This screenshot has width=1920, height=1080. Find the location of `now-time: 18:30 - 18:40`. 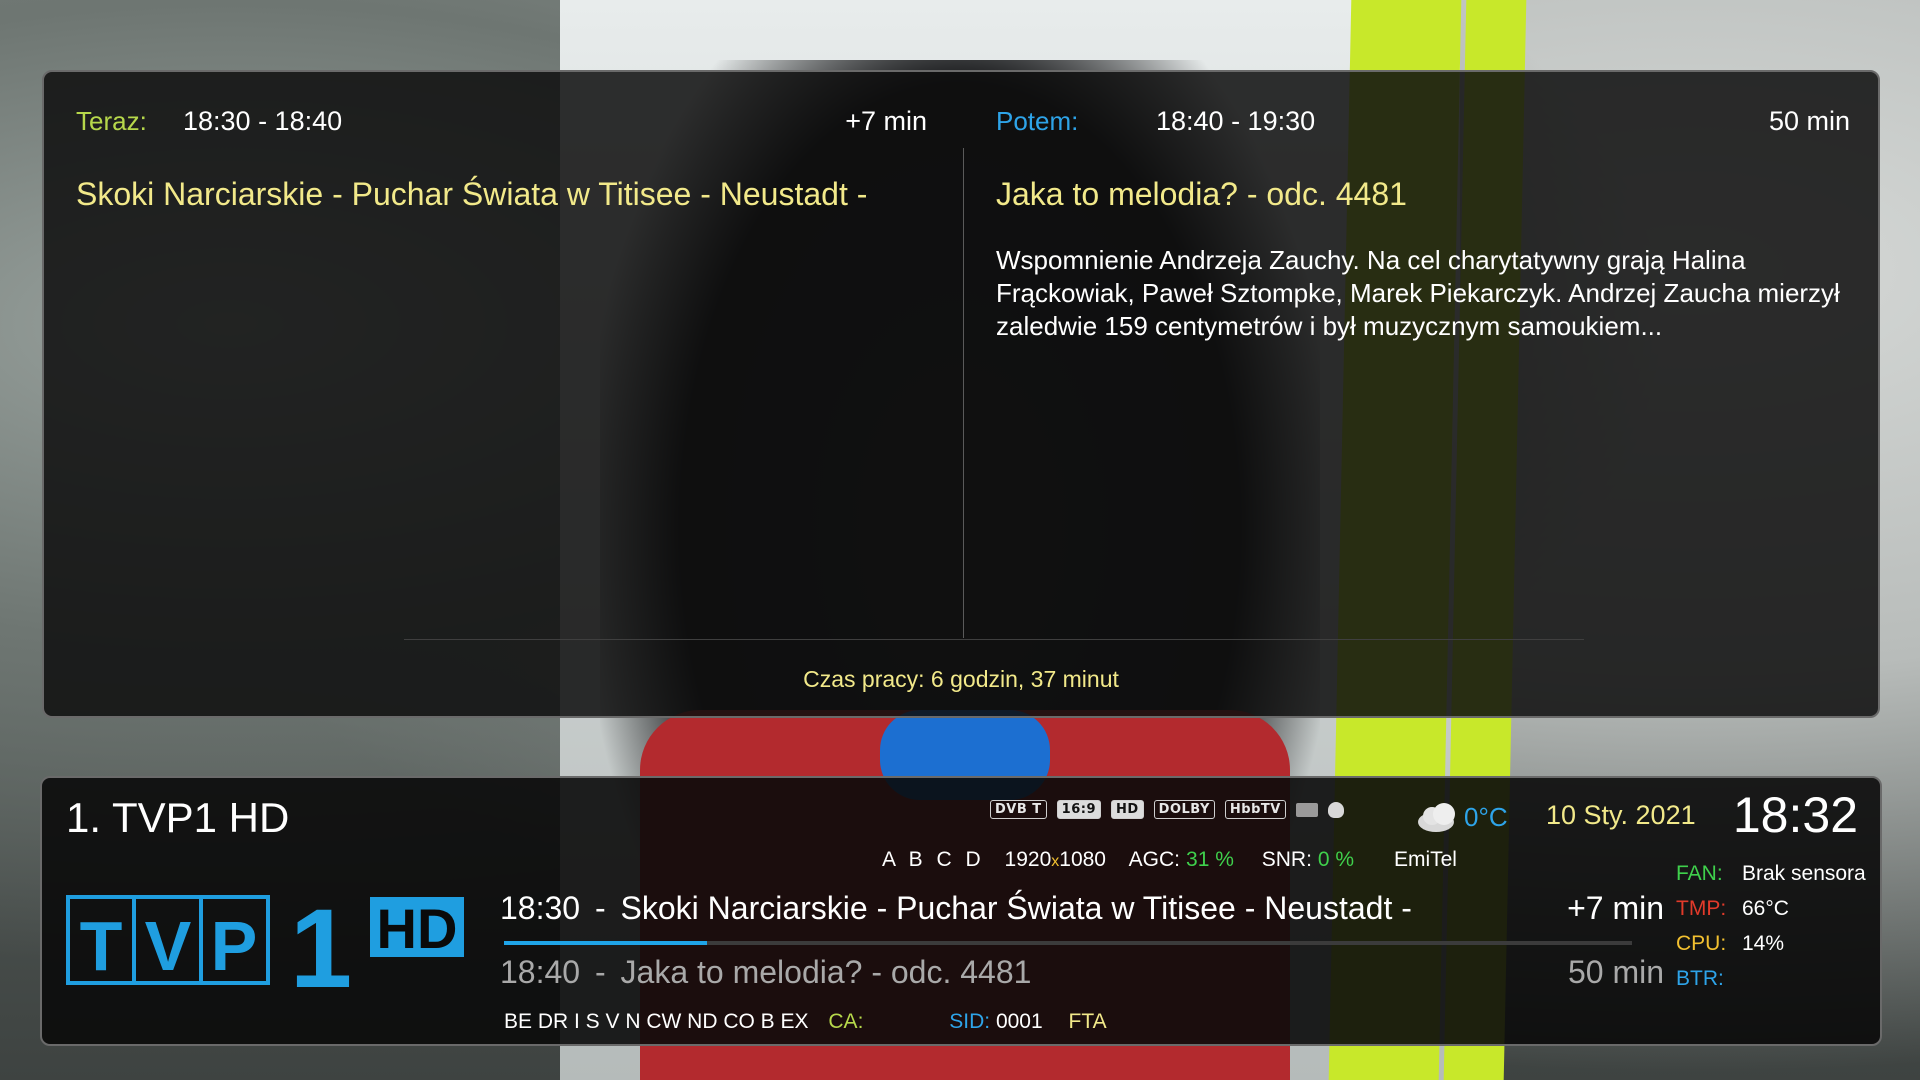

now-time: 18:30 - 18:40 is located at coordinates (263, 121).